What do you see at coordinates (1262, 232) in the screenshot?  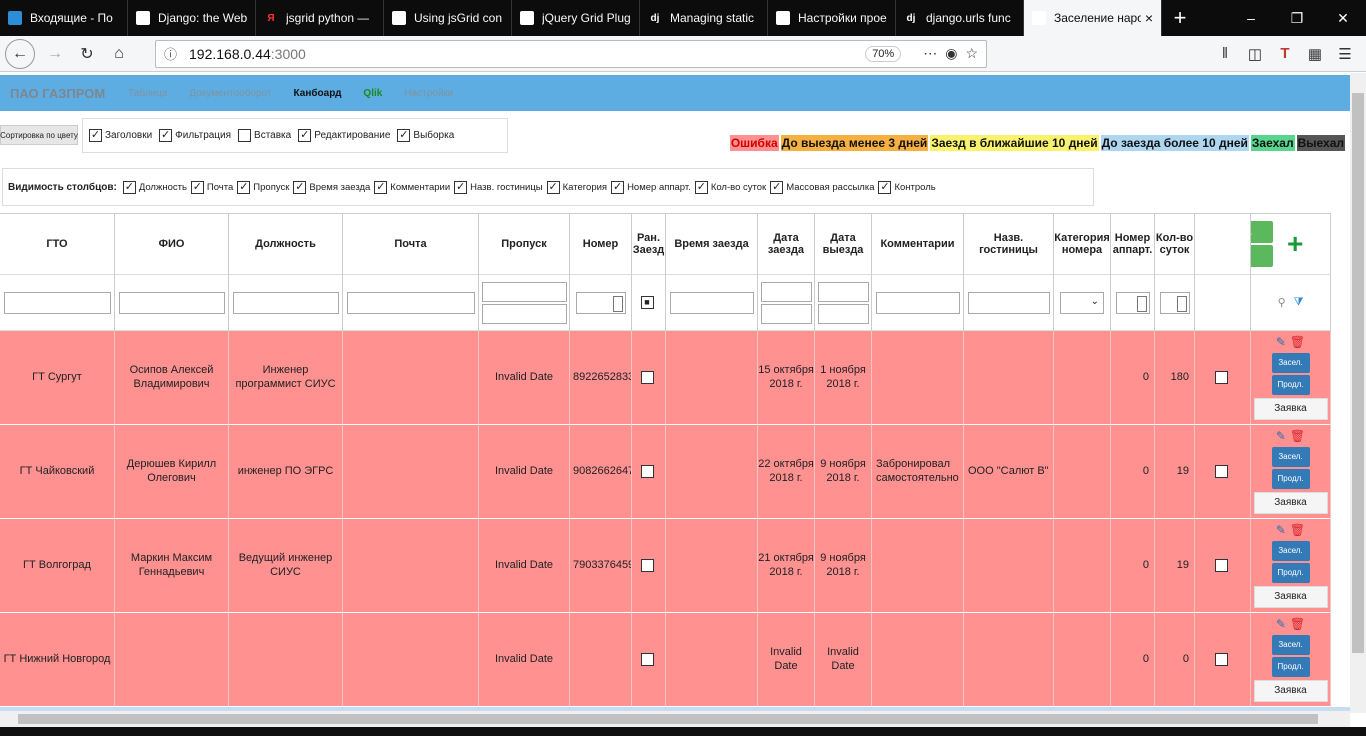 I see `settle-all-button: Засел.` at bounding box center [1262, 232].